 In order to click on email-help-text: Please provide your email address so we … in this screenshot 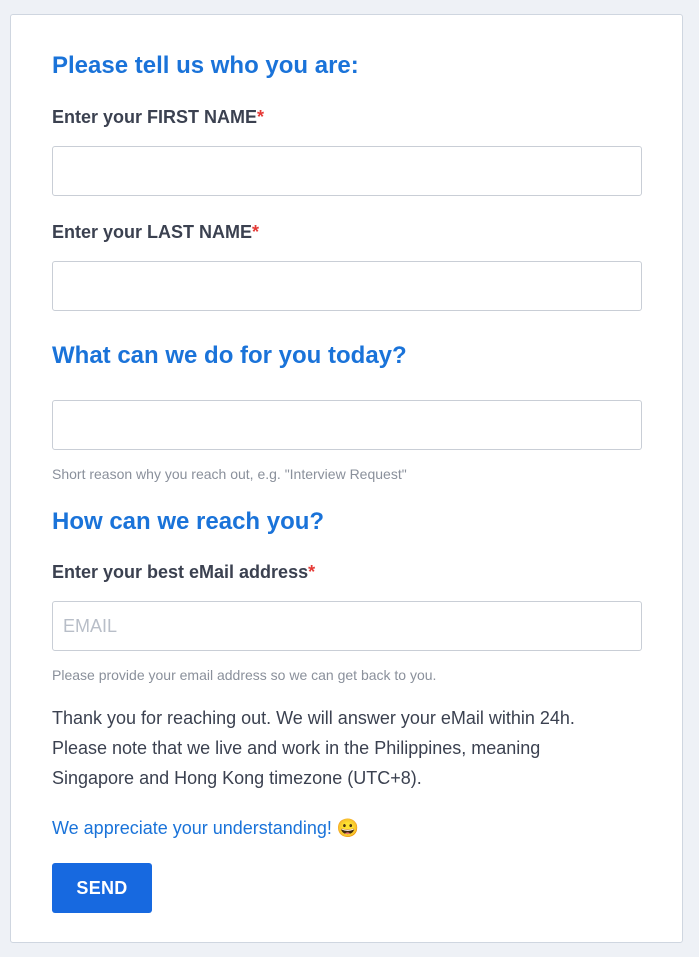, I will do `click(244, 675)`.